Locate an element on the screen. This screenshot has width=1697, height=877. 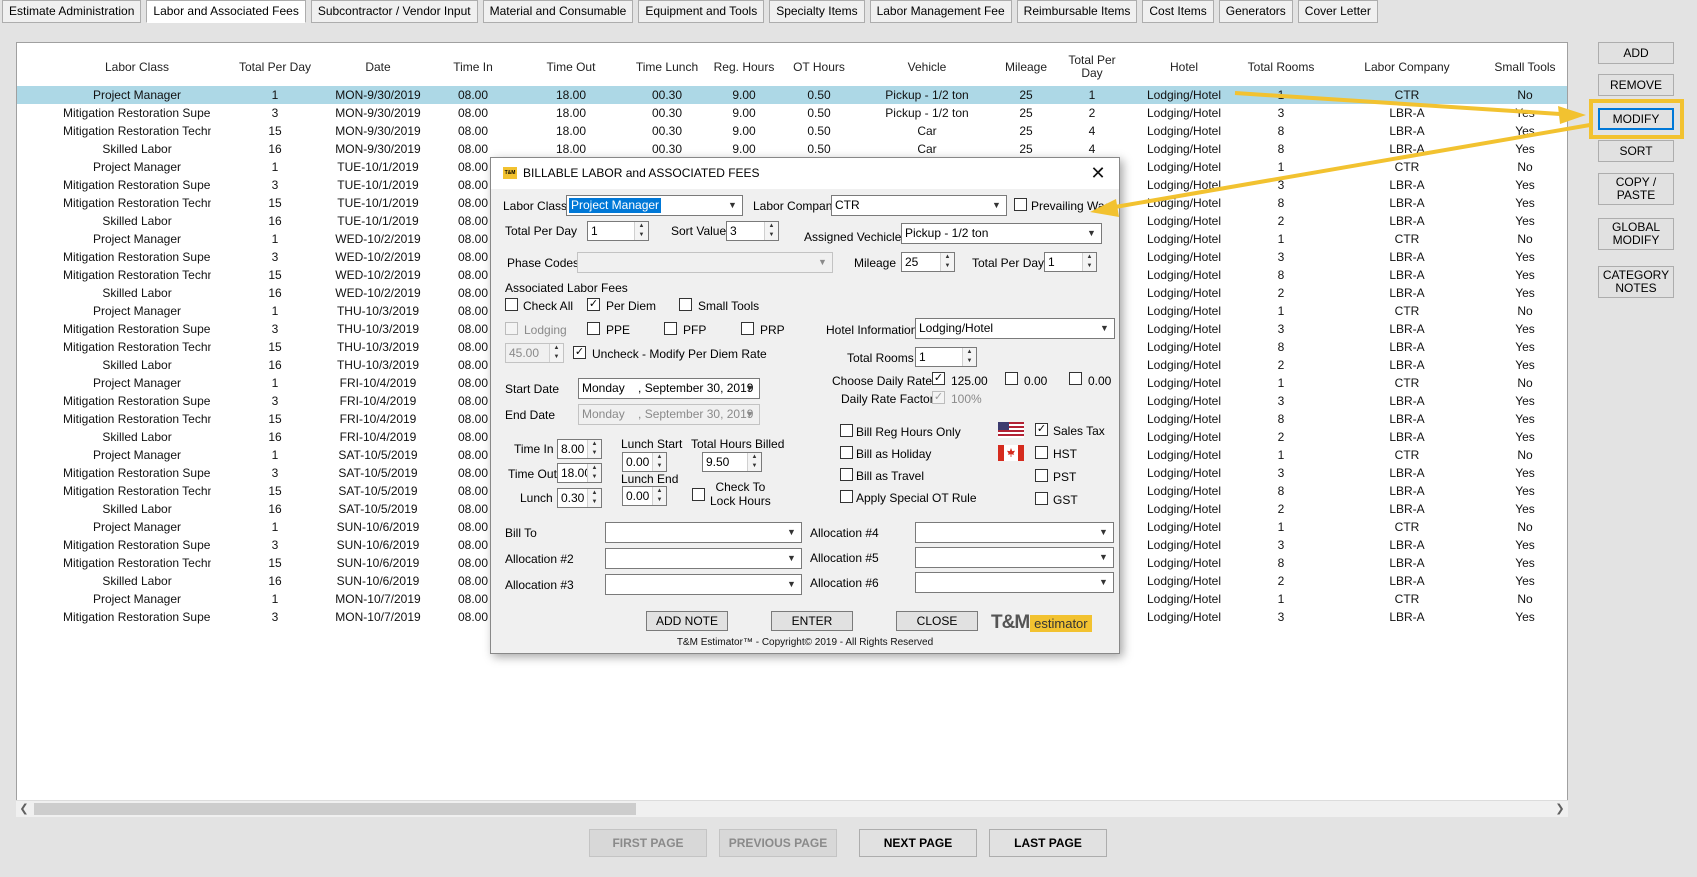
next-page-button: NEXT PAGE is located at coordinates (918, 843).